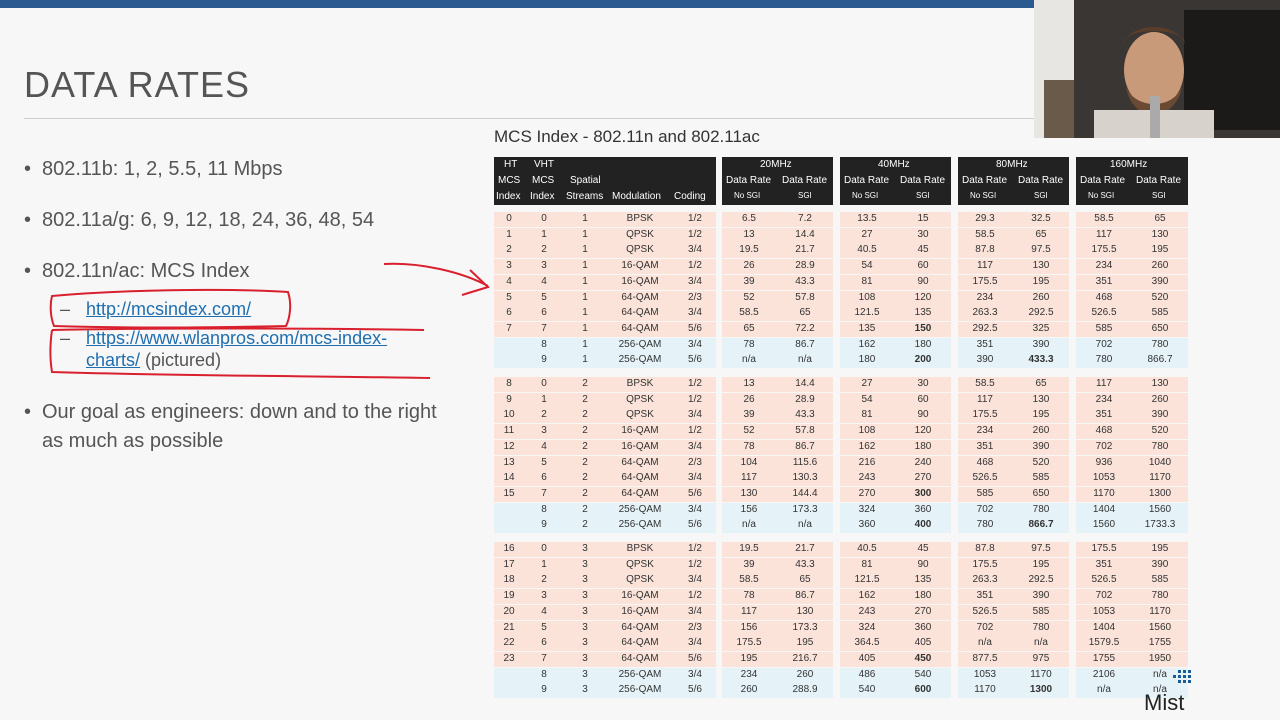  What do you see at coordinates (923, 383) in the screenshot?
I see `table-cell: 30` at bounding box center [923, 383].